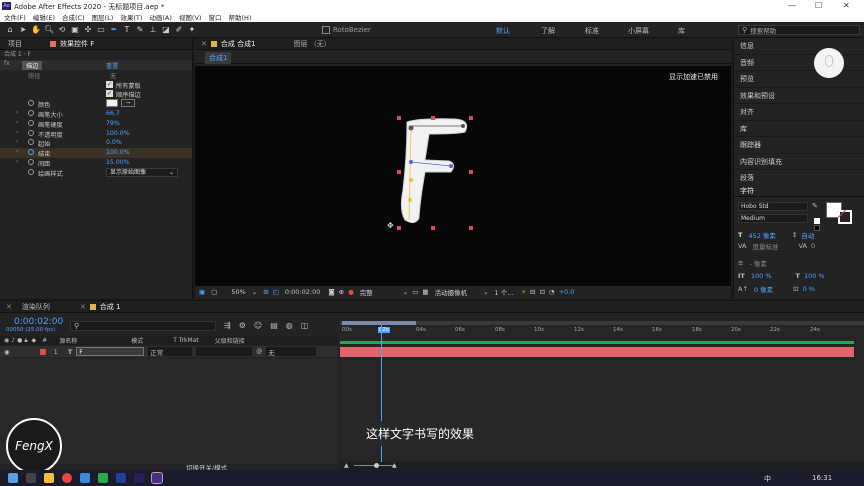 The width and height of the screenshot is (864, 486). I want to click on clone-stamp-icon: ⊥, so click(153, 30).